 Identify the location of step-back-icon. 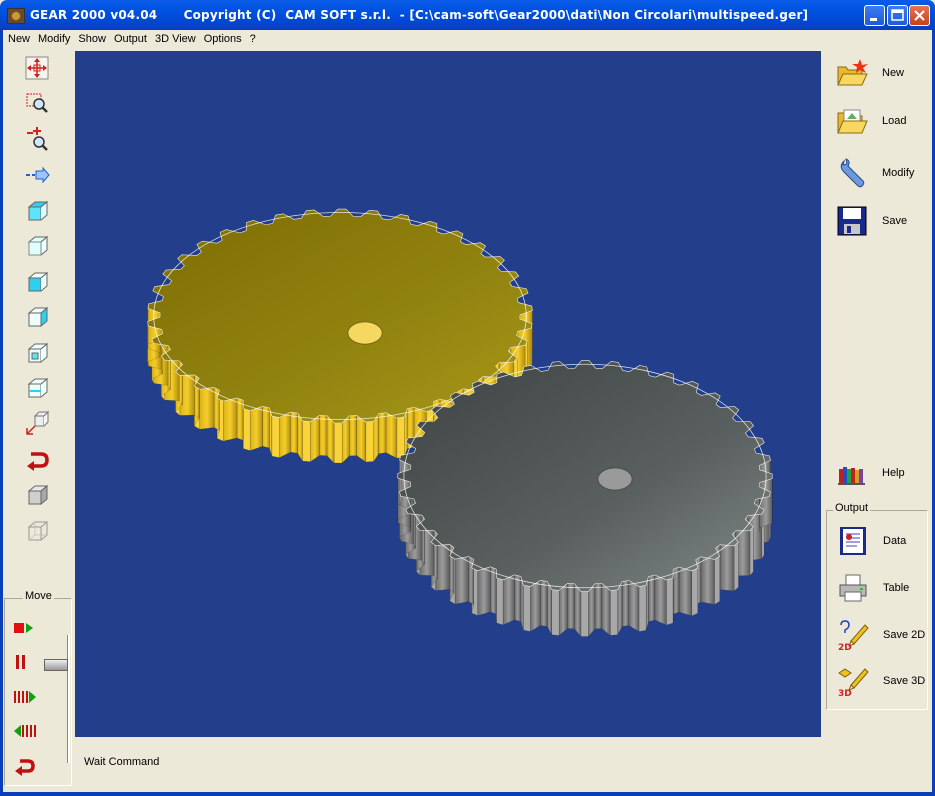
(25, 732).